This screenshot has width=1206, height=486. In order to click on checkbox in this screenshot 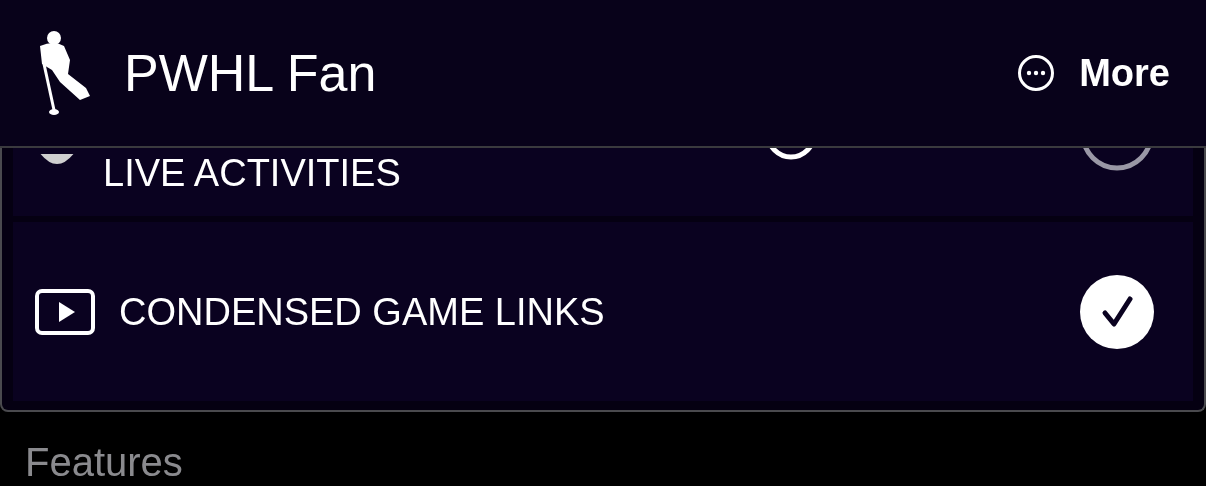, I will do `click(1117, 311)`.